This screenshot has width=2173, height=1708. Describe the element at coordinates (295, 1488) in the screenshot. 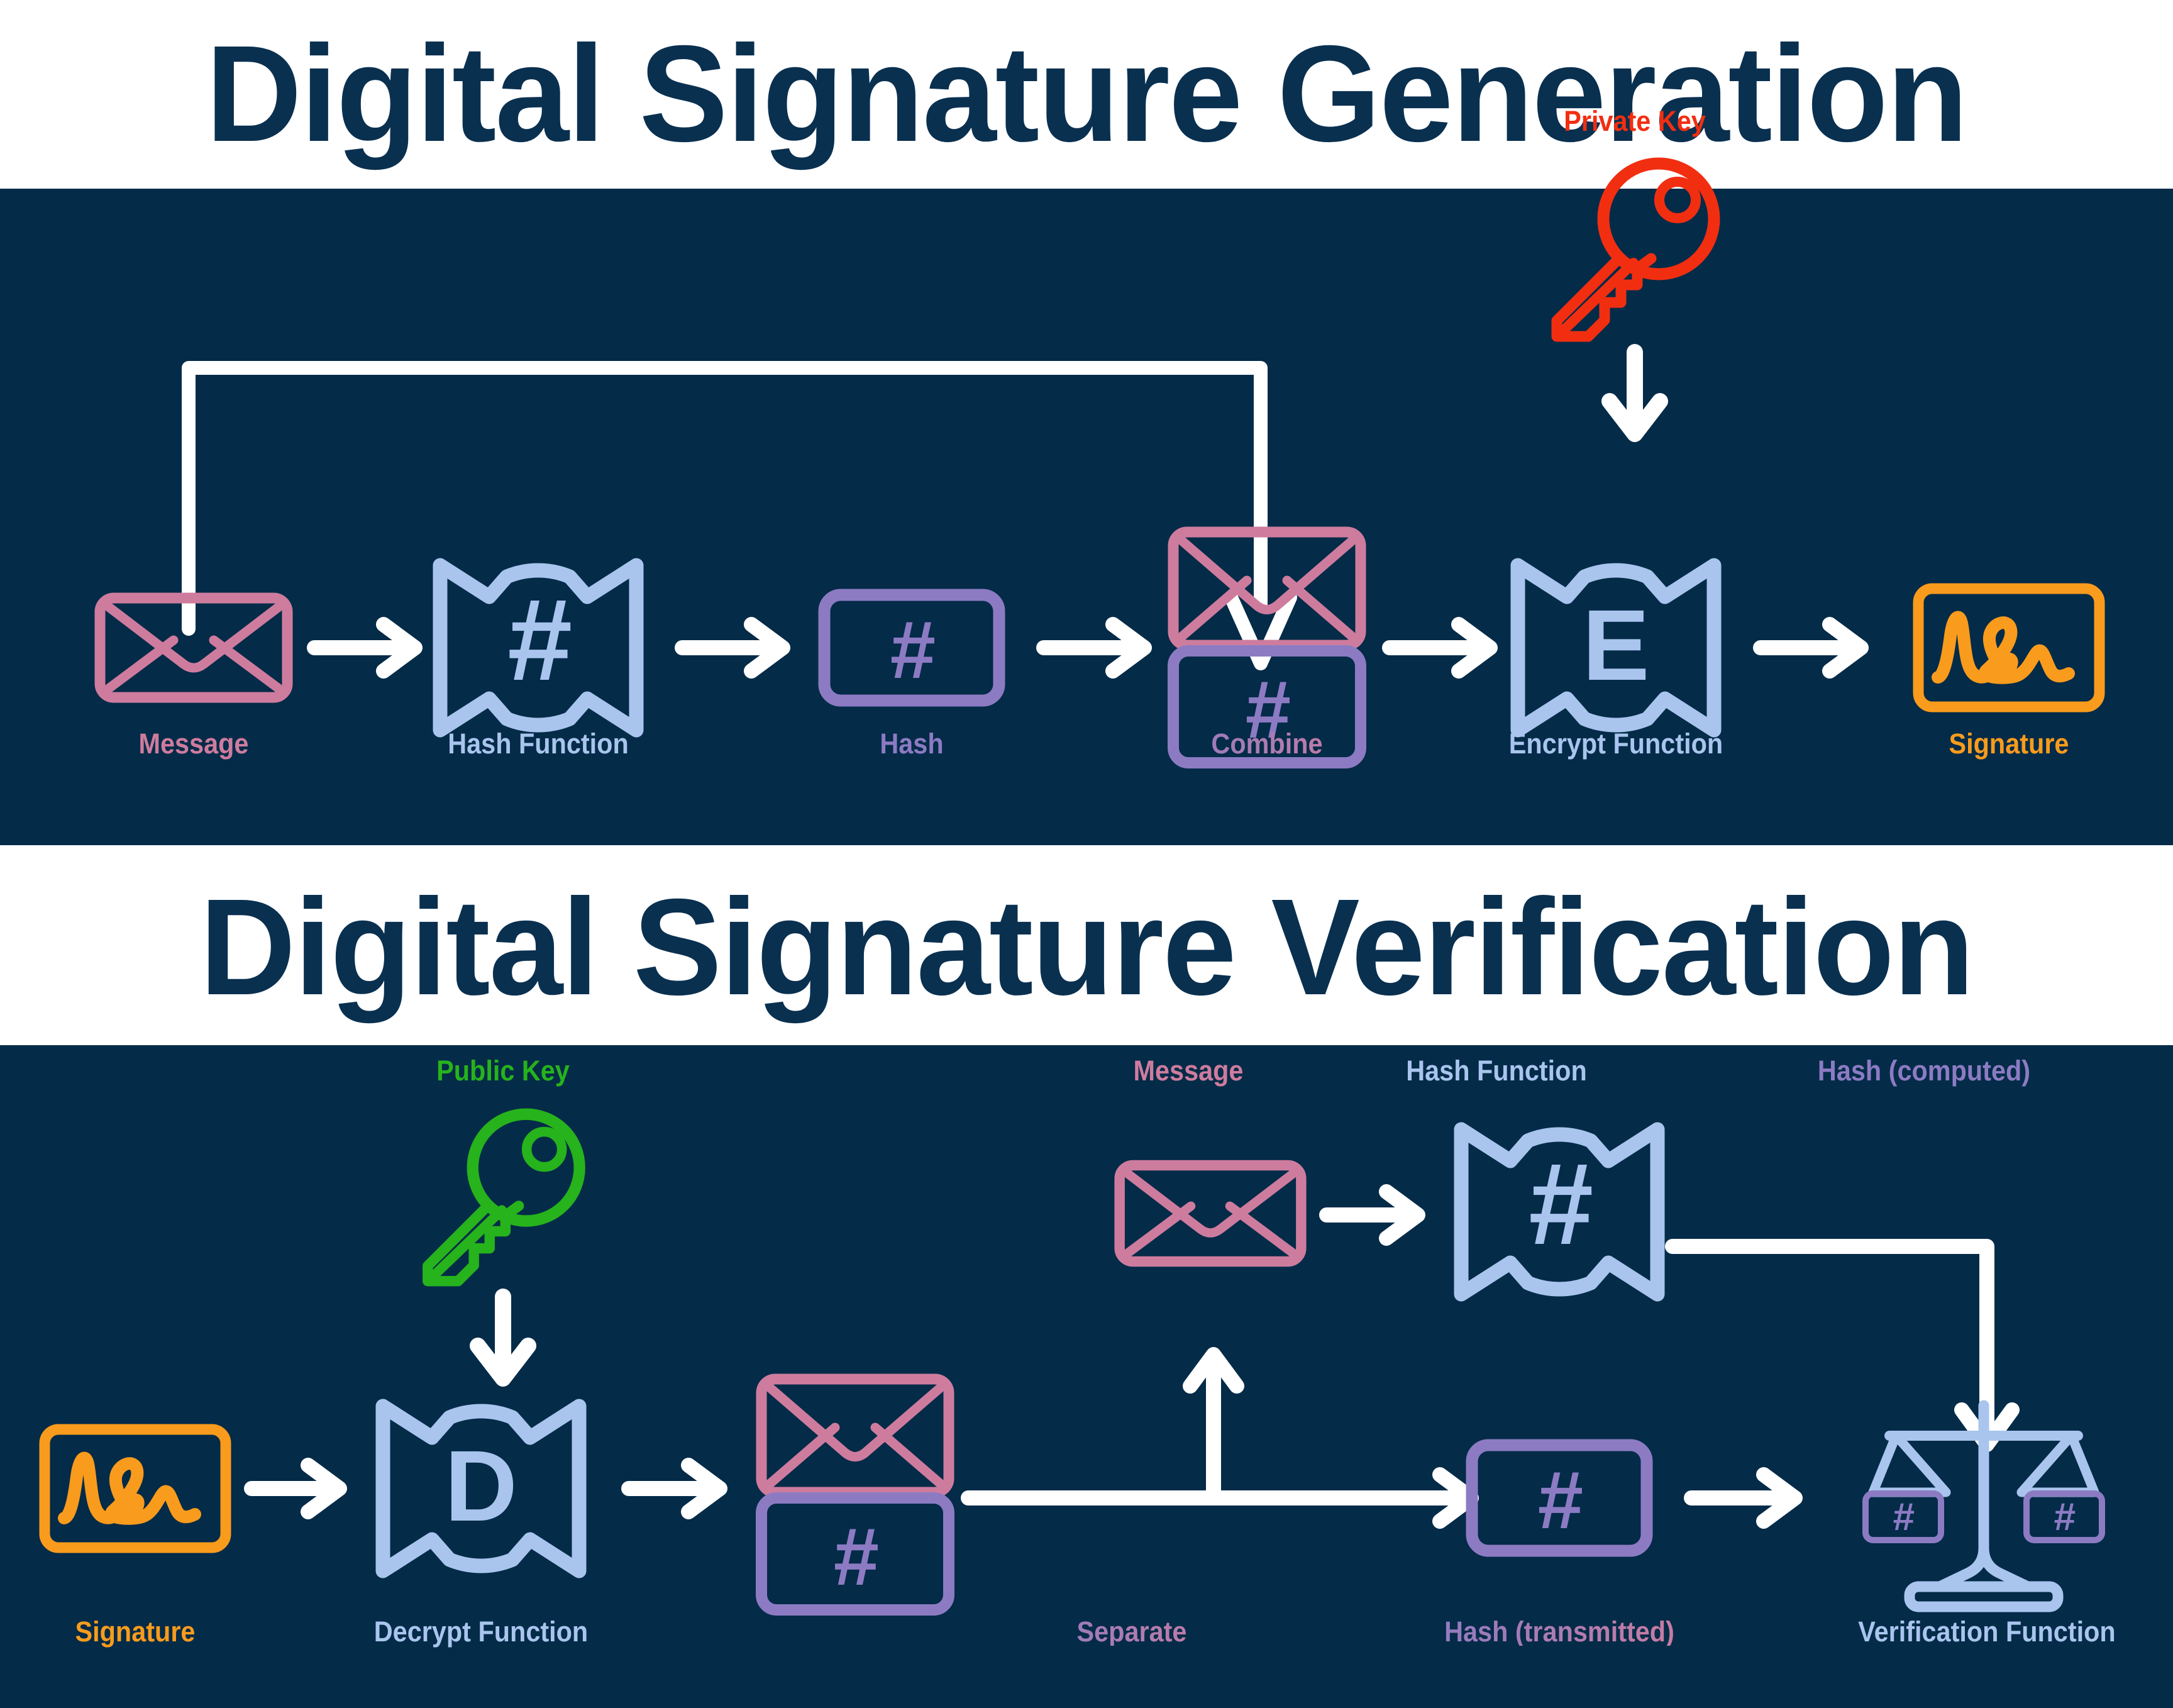

I see `arrow-signature-to-decrypt-function` at that location.